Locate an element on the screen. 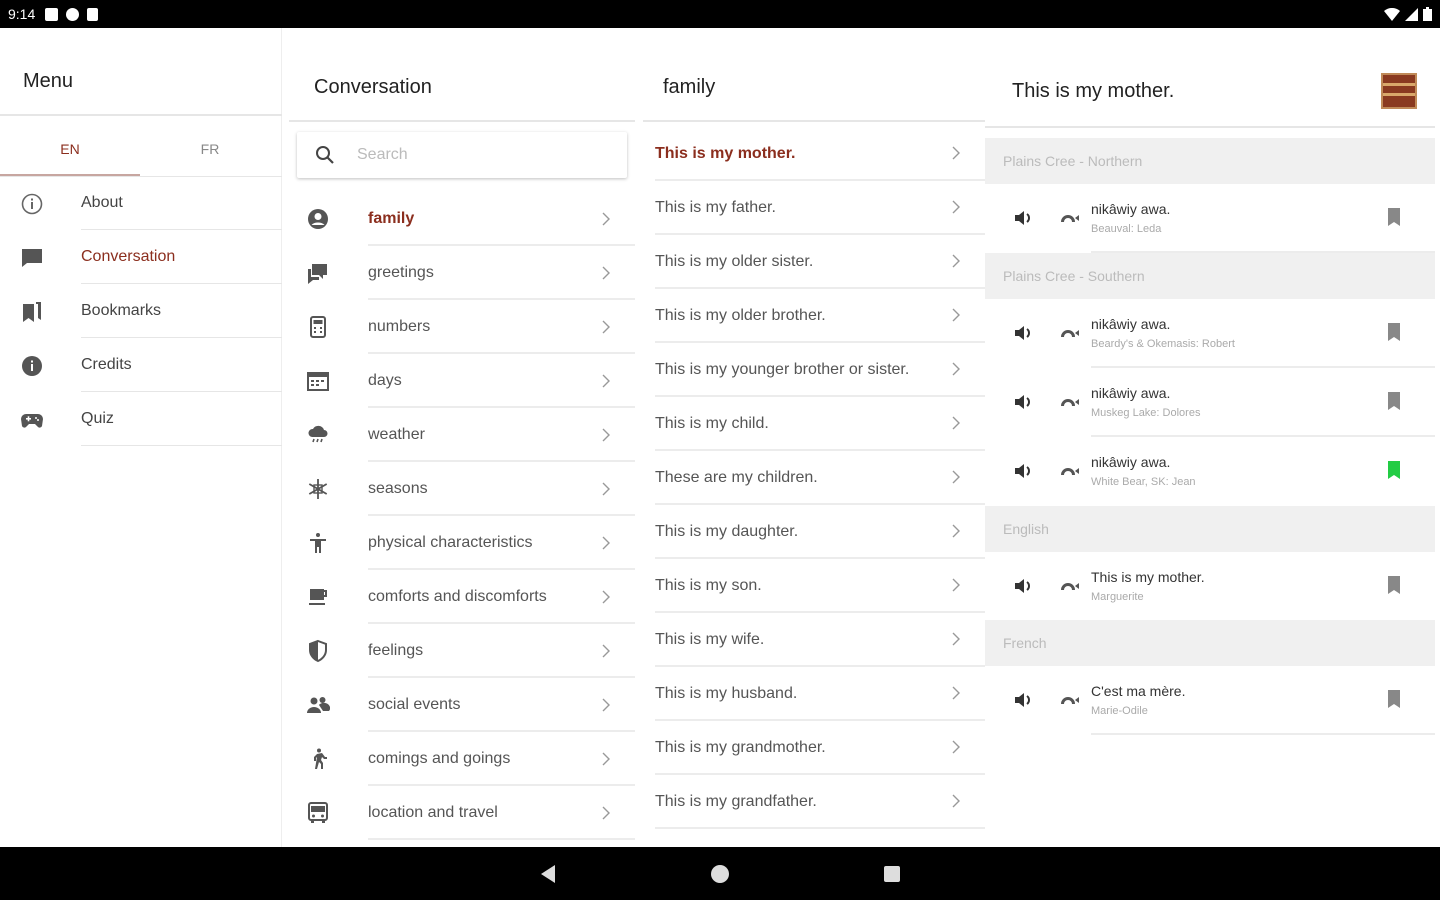  menu-item-label: About is located at coordinates (102, 202).